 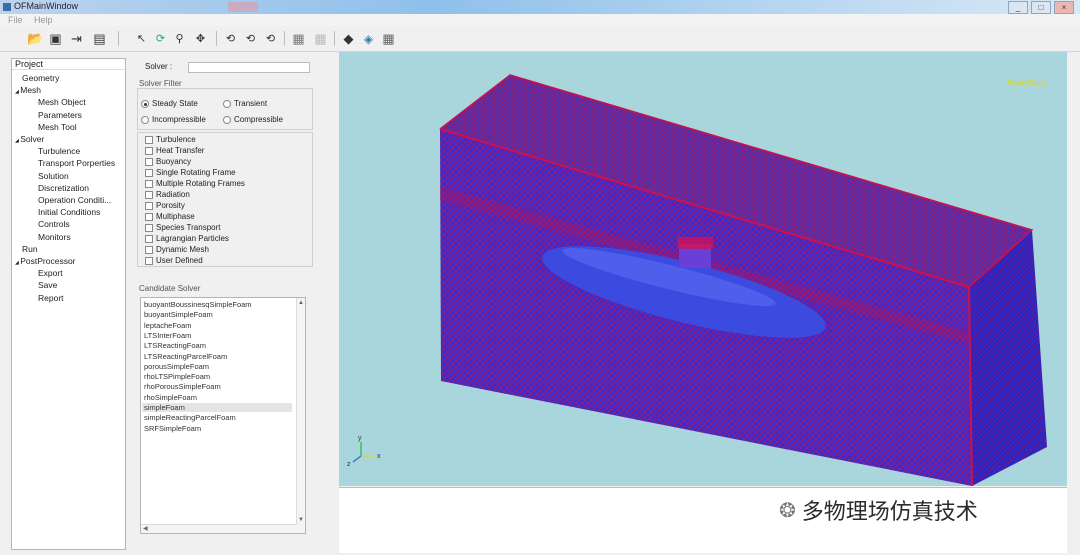 I want to click on rotate-icon: ⟳, so click(x=160, y=38).